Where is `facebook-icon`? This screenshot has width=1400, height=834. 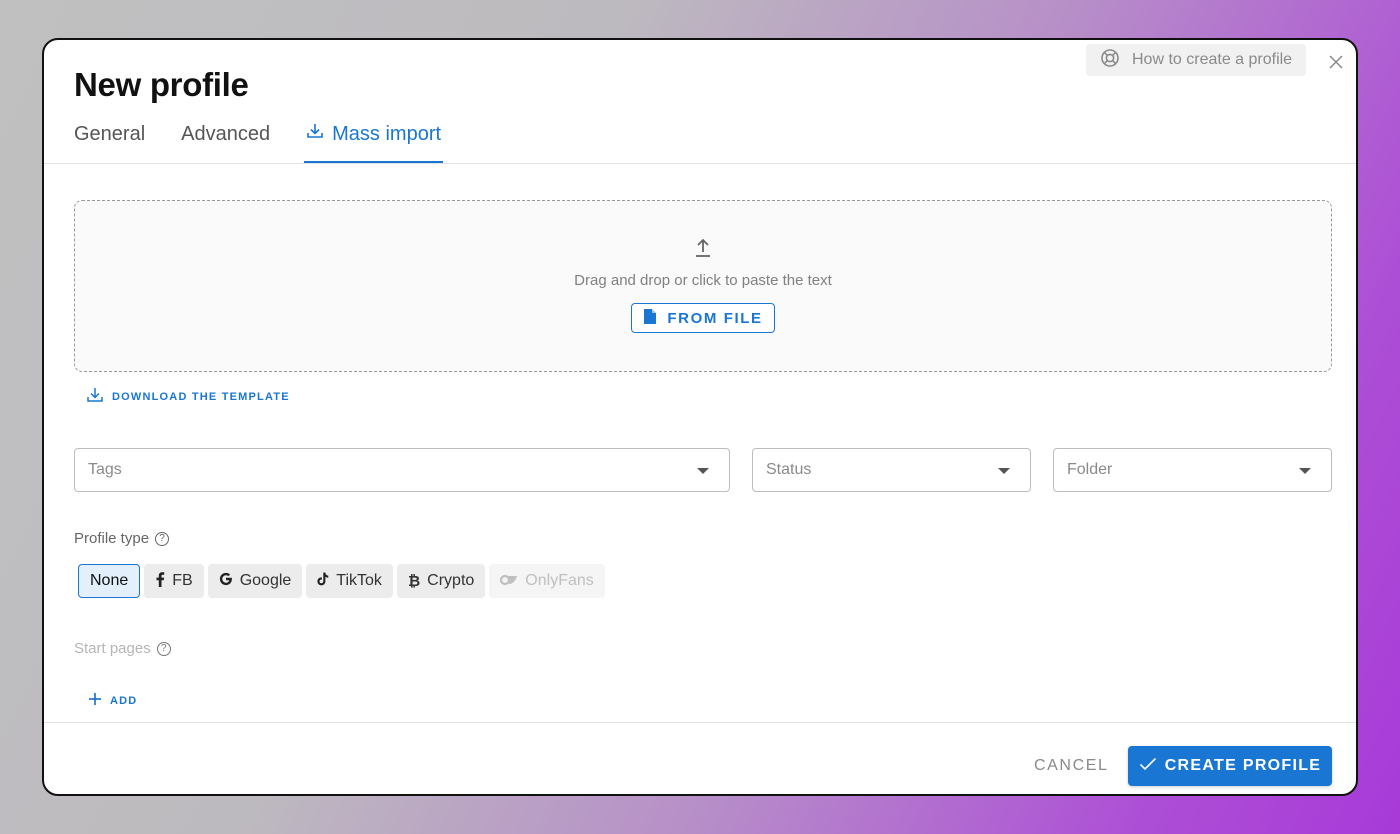
facebook-icon is located at coordinates (160, 581).